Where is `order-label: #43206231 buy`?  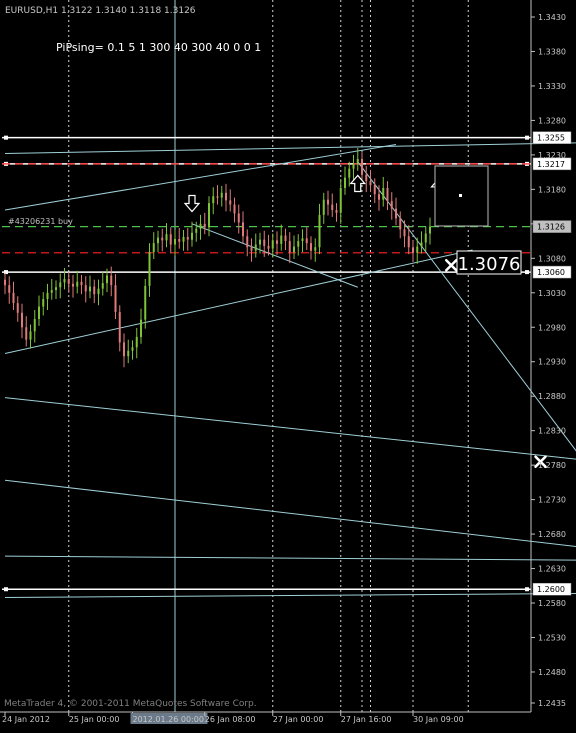 order-label: #43206231 buy is located at coordinates (40, 221).